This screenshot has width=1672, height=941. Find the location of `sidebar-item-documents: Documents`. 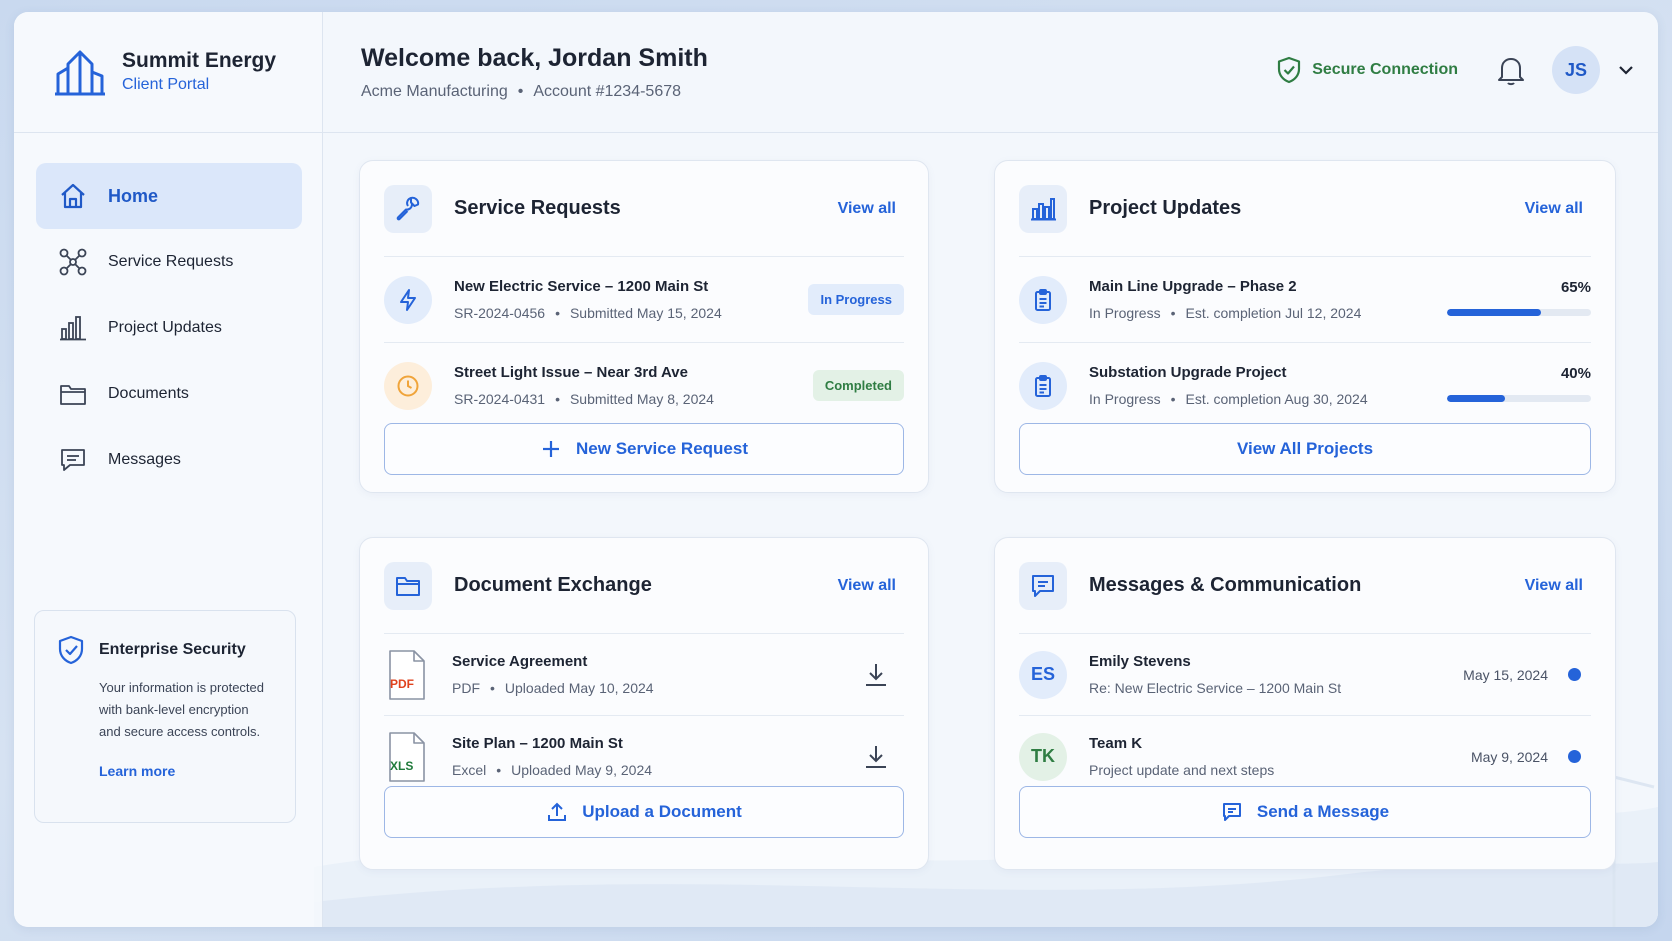

sidebar-item-documents: Documents is located at coordinates (169, 394).